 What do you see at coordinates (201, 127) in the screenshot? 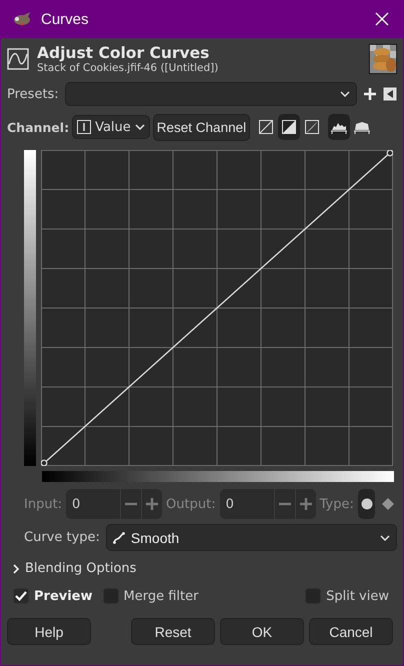
I see `reset-channel-button: Reset Channel` at bounding box center [201, 127].